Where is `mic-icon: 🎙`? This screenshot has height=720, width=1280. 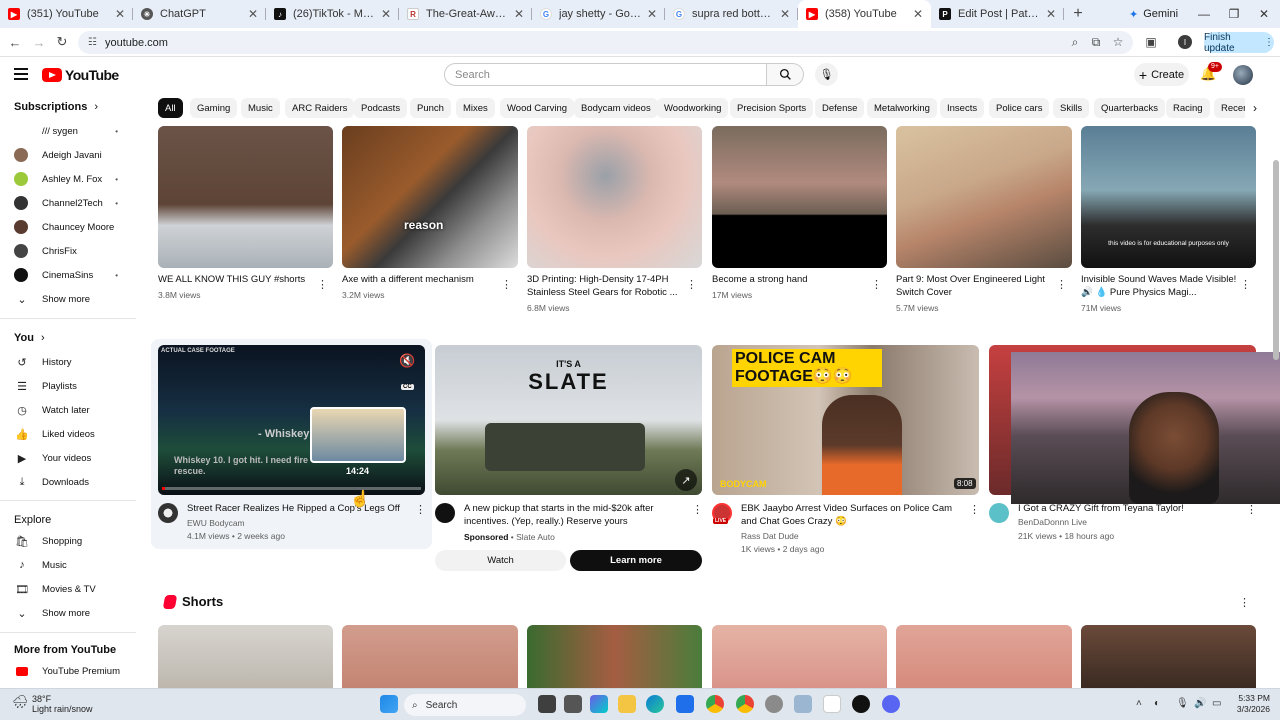 mic-icon: 🎙 is located at coordinates (1182, 703).